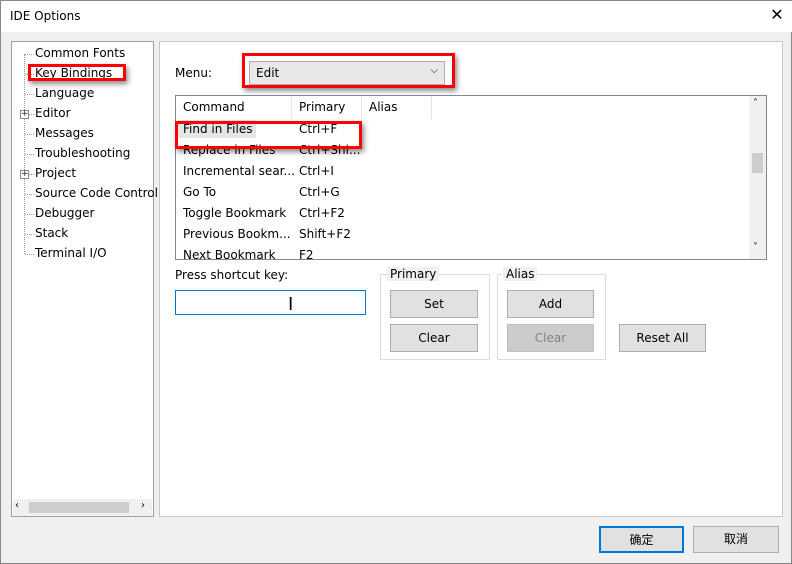  What do you see at coordinates (520, 274) in the screenshot?
I see `alias-group-label: Alias` at bounding box center [520, 274].